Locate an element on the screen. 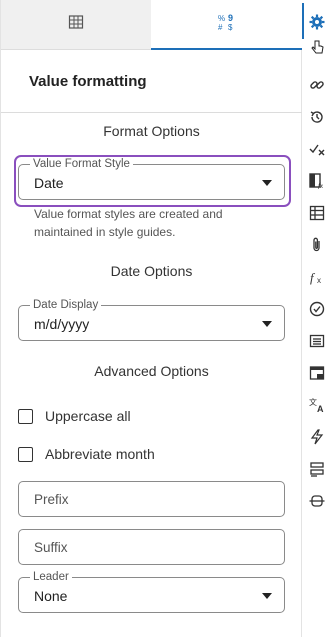  leader-select: Leader None is located at coordinates (151, 591).